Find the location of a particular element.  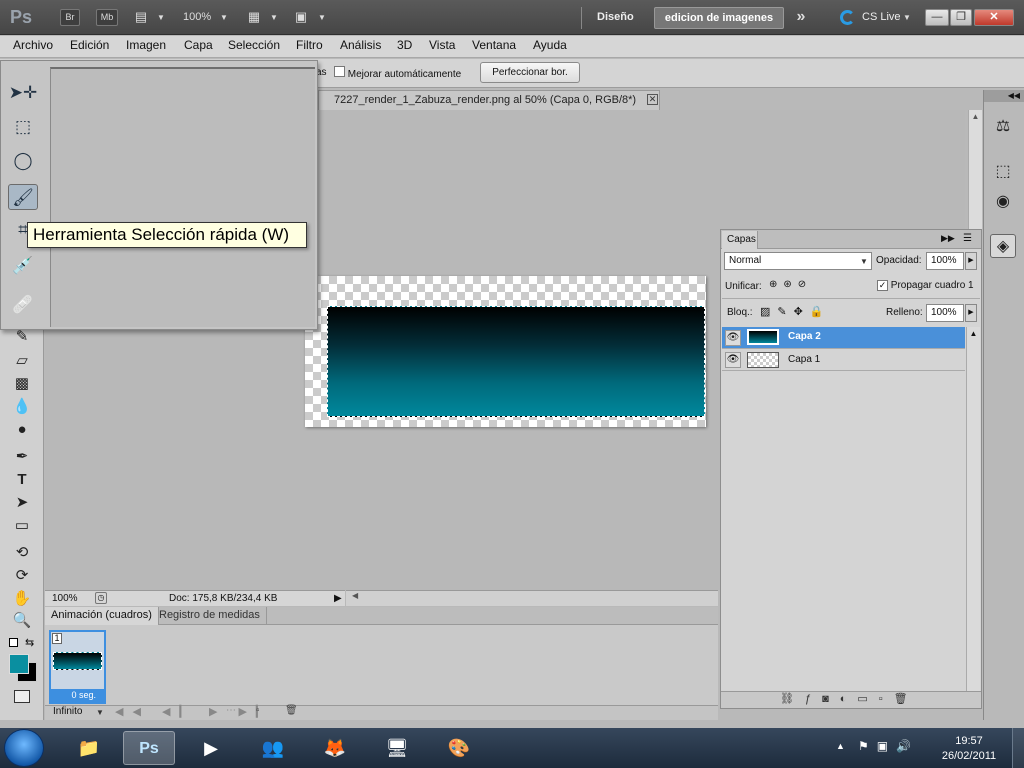

layer-name: Capa 2 is located at coordinates (804, 336).